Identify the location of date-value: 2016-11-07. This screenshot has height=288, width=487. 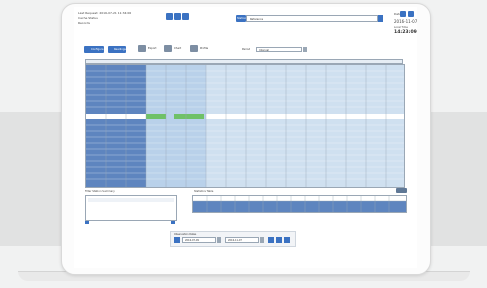
(405, 21).